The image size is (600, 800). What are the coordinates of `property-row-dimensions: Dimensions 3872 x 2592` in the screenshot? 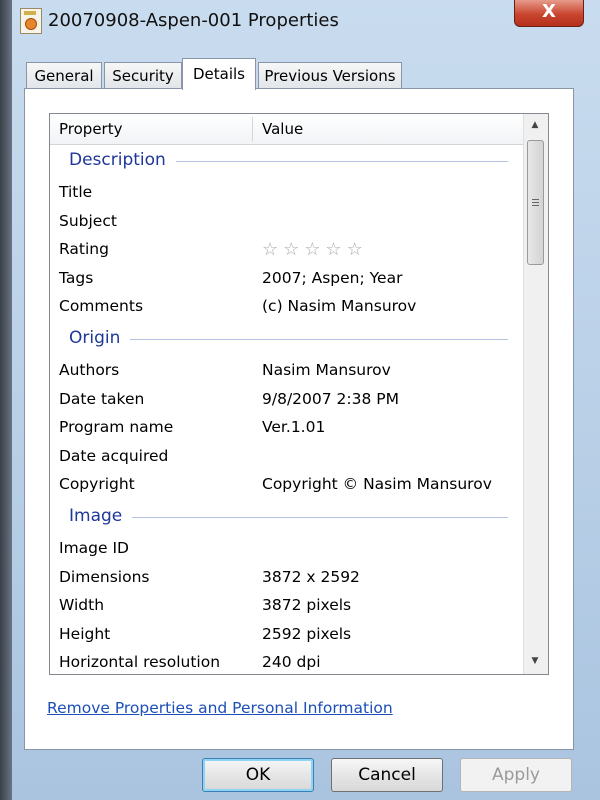 It's located at (287, 578).